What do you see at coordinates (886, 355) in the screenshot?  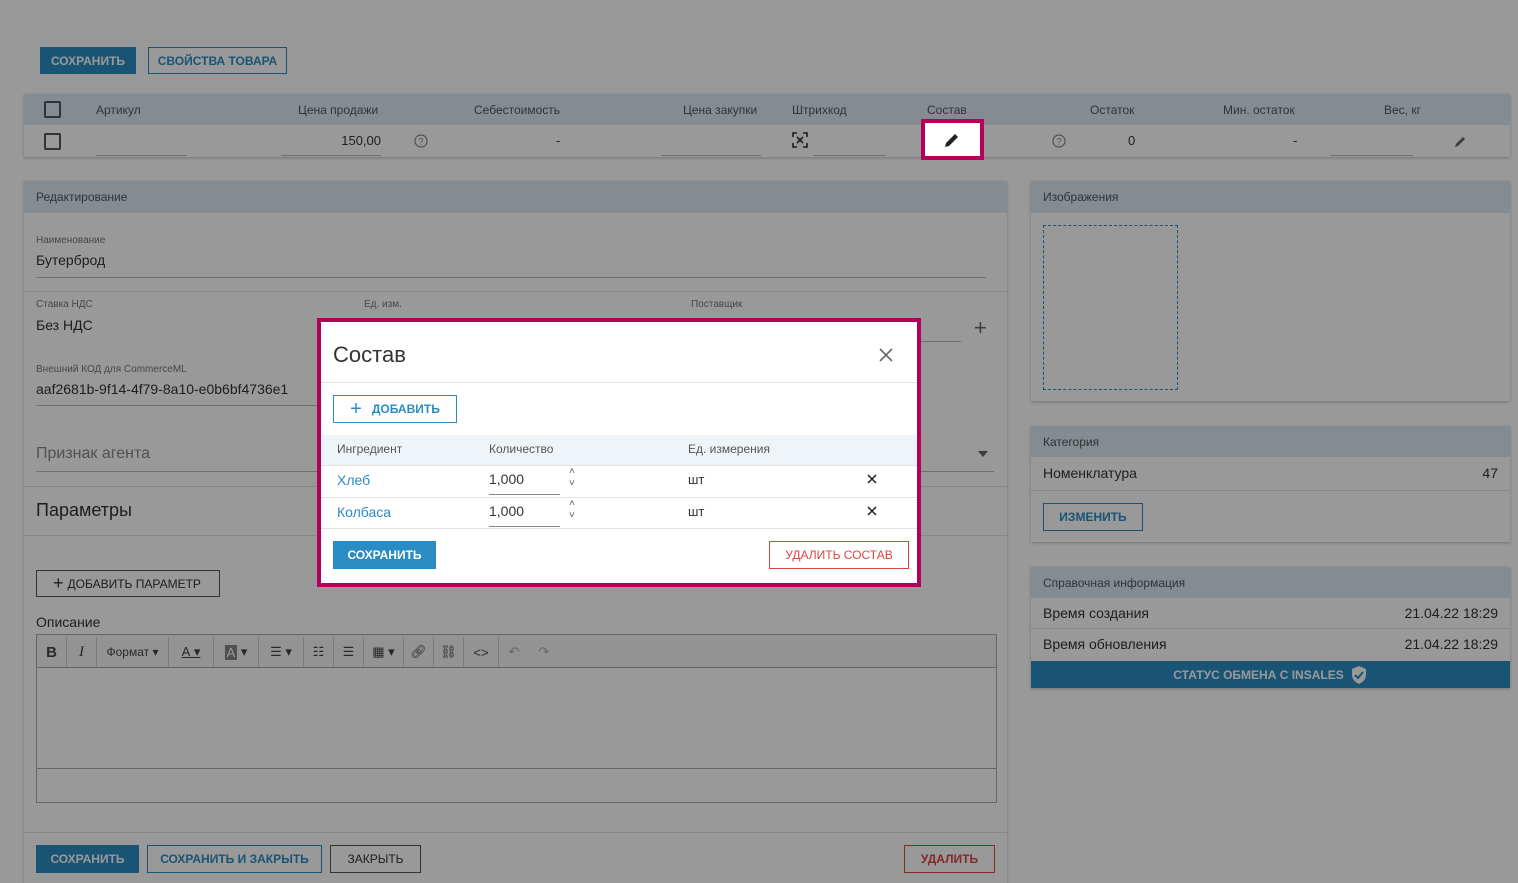 I see `close-icon` at bounding box center [886, 355].